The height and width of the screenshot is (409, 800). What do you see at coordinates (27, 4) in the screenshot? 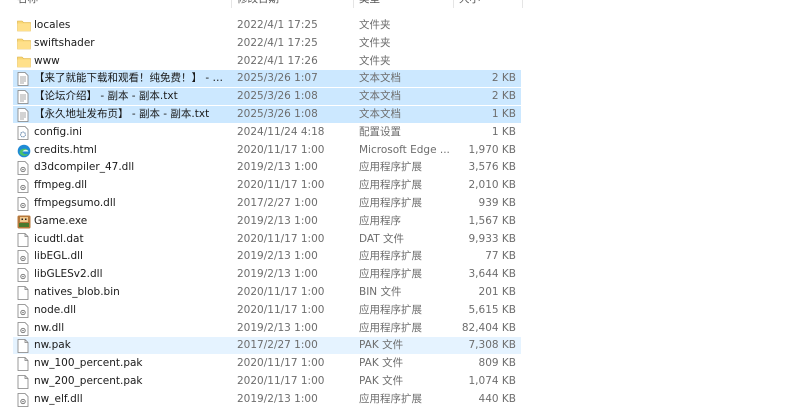
I see `column-name: 名称` at bounding box center [27, 4].